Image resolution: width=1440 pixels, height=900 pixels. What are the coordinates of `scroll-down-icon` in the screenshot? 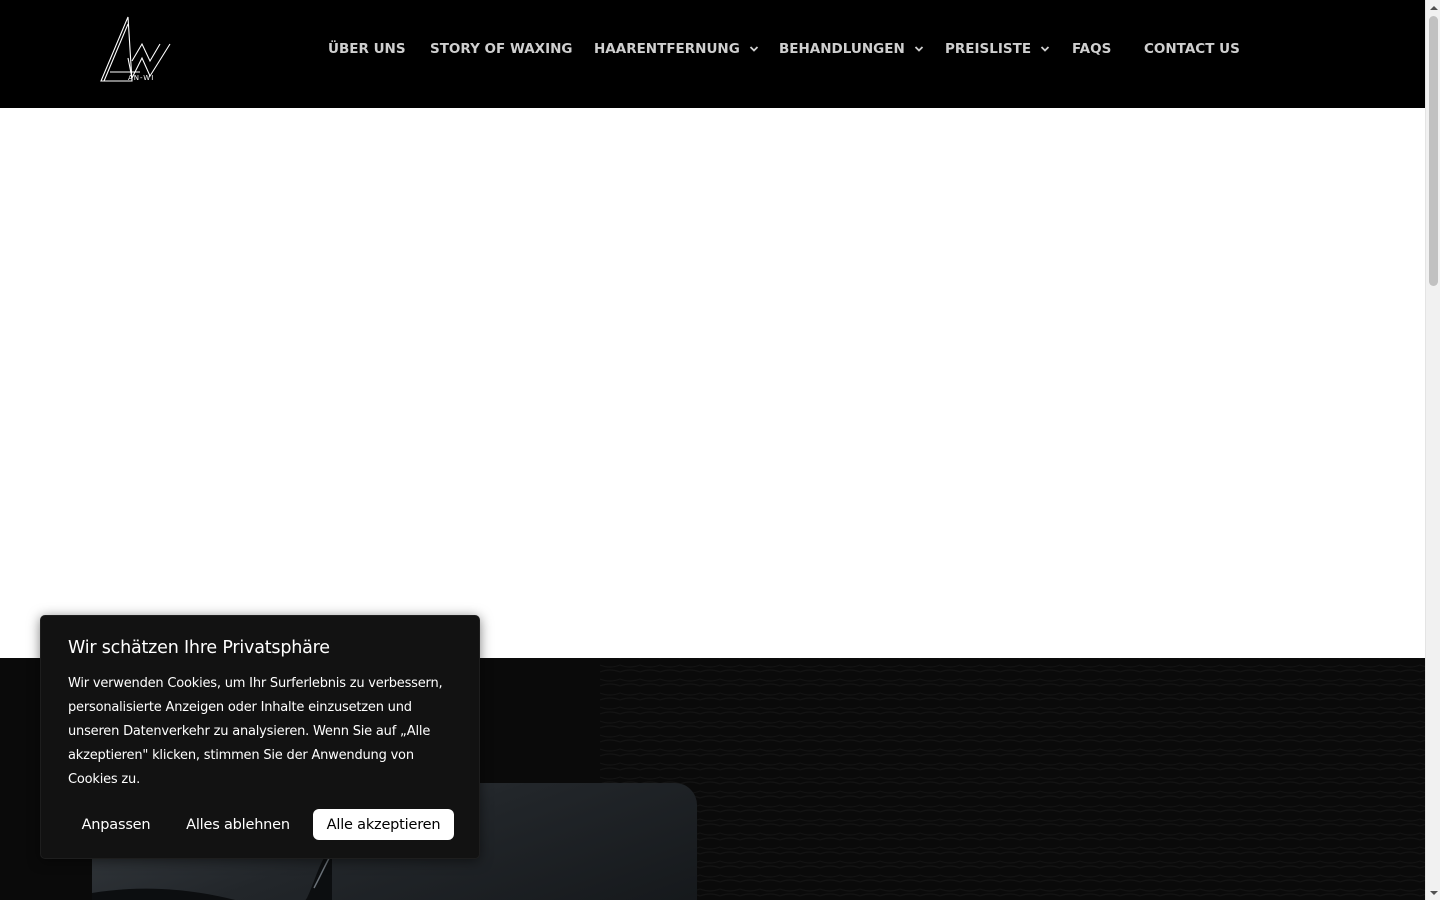 It's located at (1433, 892).